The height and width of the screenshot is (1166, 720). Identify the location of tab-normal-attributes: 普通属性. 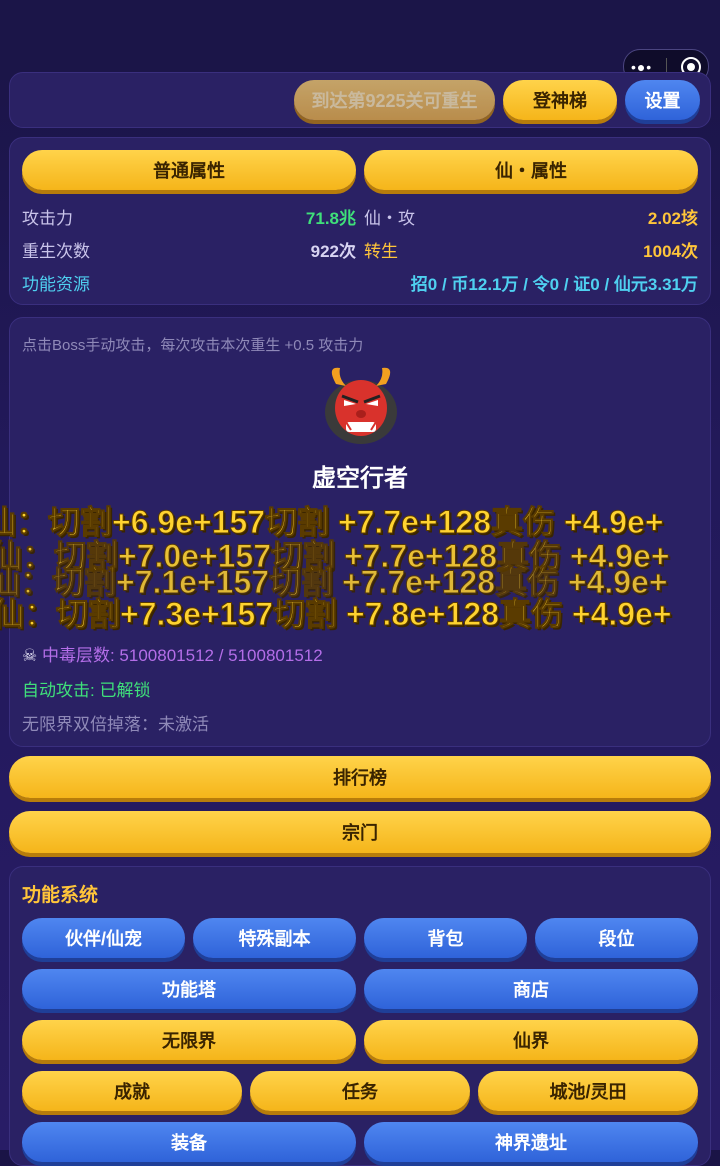
(189, 170).